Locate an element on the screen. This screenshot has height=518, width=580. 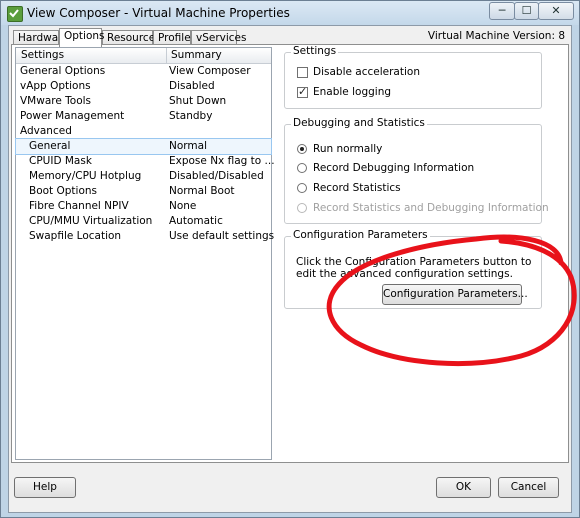
close-icon: ✕ is located at coordinates (556, 11).